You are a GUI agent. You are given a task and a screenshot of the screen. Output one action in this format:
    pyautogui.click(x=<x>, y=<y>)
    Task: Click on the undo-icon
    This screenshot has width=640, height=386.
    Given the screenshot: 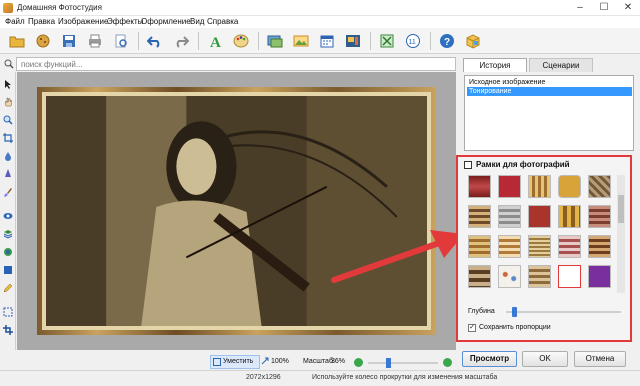 What is the action you would take?
    pyautogui.click(x=155, y=41)
    